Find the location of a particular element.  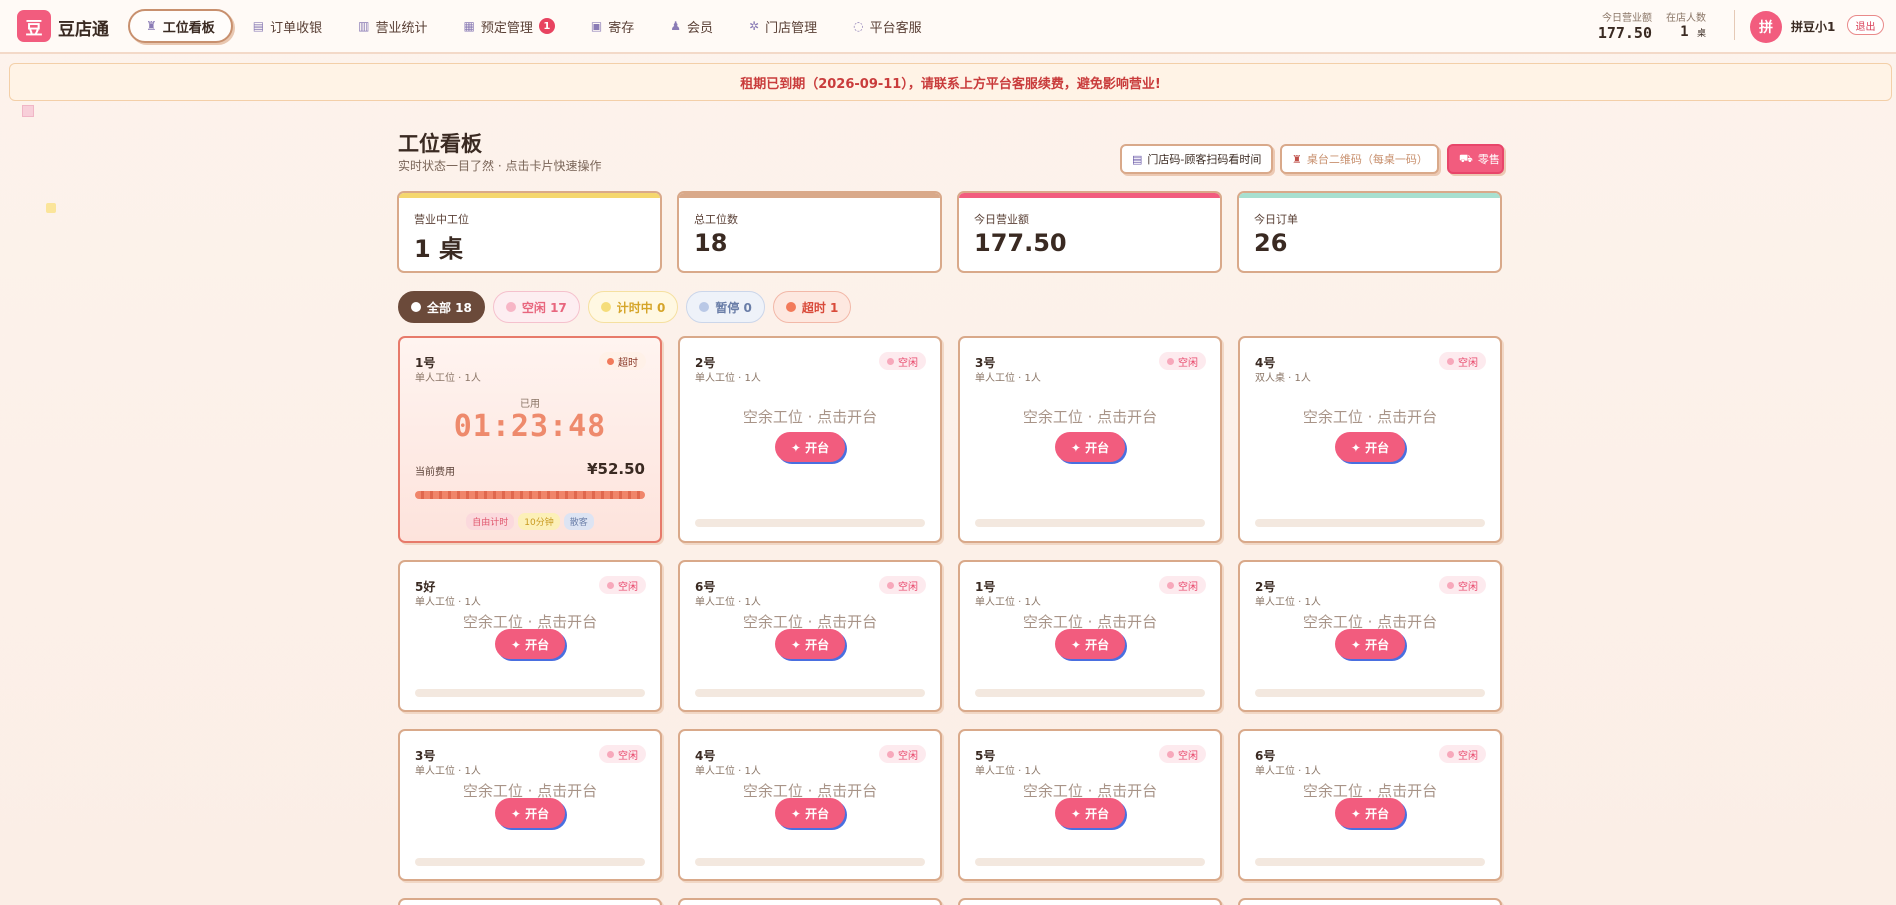

filter-chip: 暂停 0 is located at coordinates (725, 307).